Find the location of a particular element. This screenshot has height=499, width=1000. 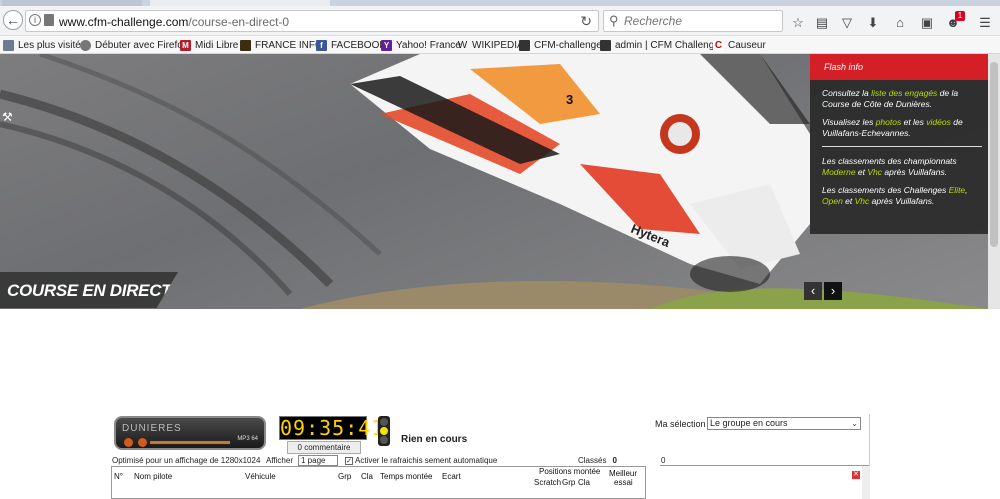

bookmark-facebook: f FACEBOOK is located at coordinates (351, 45).